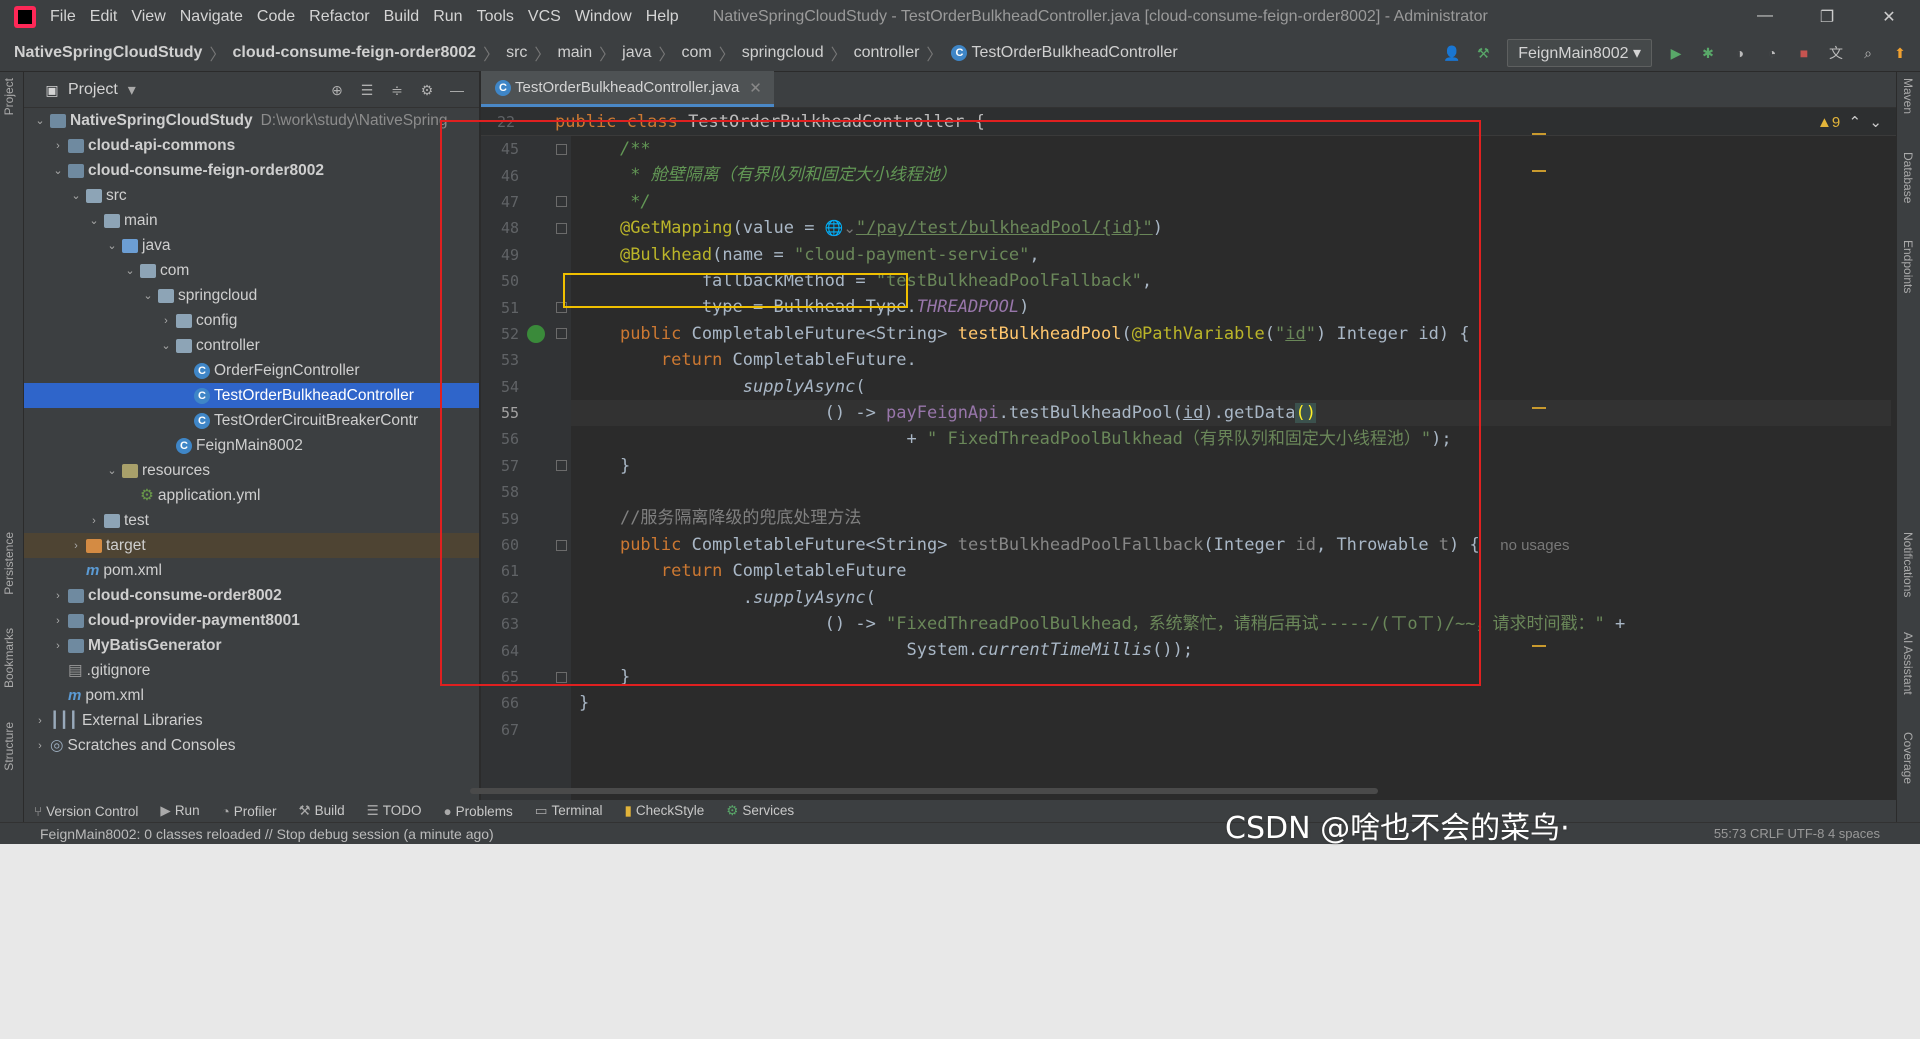 The width and height of the screenshot is (1920, 1039). What do you see at coordinates (603, 17) in the screenshot?
I see `menu-window: Window` at bounding box center [603, 17].